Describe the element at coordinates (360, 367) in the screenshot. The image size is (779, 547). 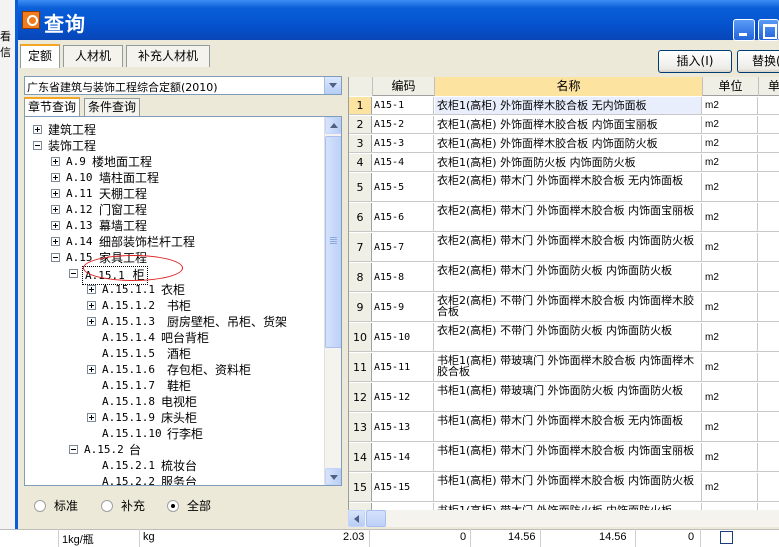
I see `row-index: 11` at that location.